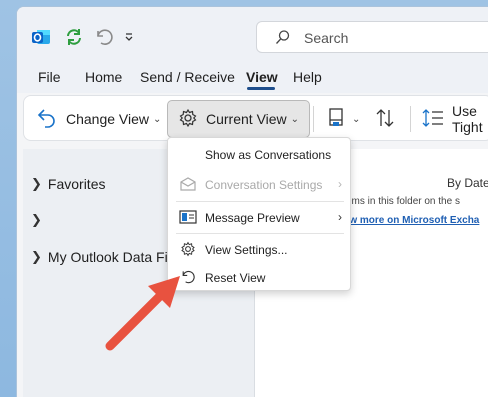  I want to click on change-view-icon, so click(47, 119).